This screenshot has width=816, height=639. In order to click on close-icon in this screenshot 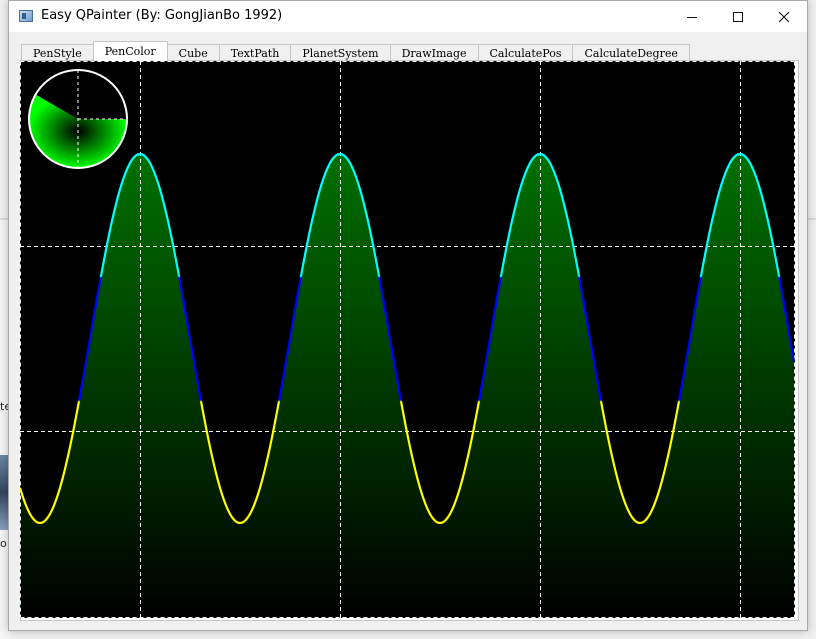, I will do `click(784, 16)`.